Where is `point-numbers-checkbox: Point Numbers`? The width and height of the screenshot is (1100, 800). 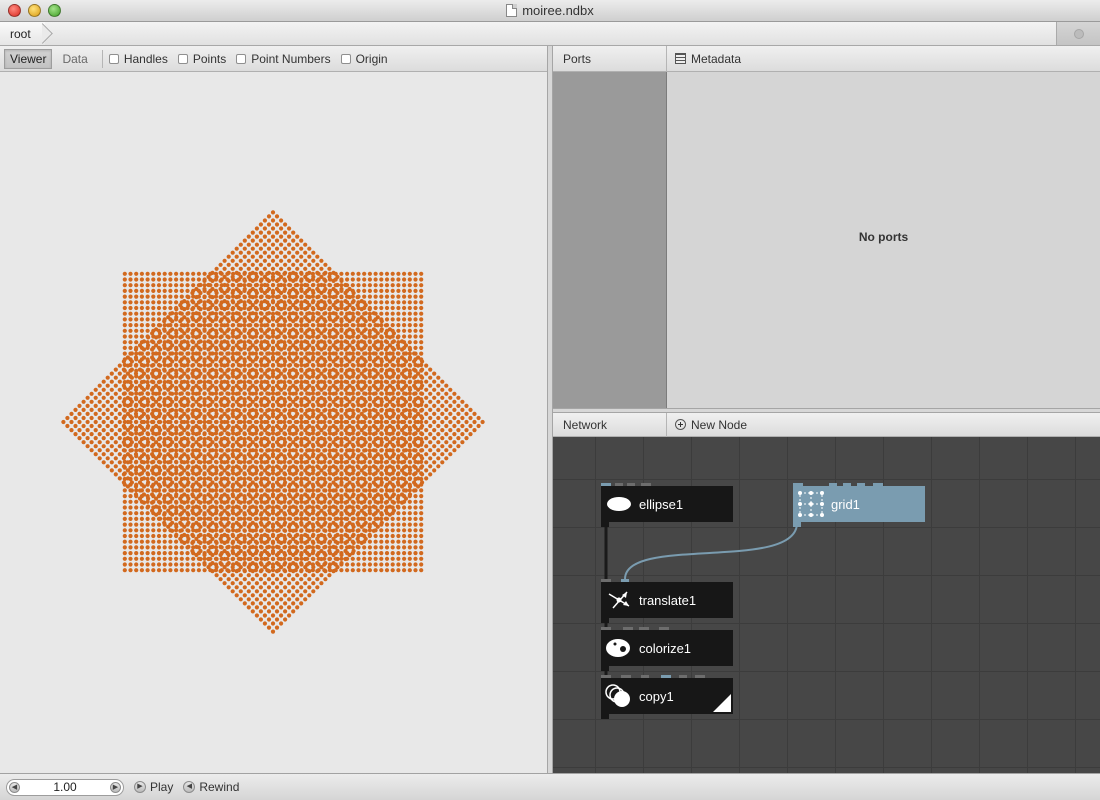
point-numbers-checkbox: Point Numbers is located at coordinates (283, 59).